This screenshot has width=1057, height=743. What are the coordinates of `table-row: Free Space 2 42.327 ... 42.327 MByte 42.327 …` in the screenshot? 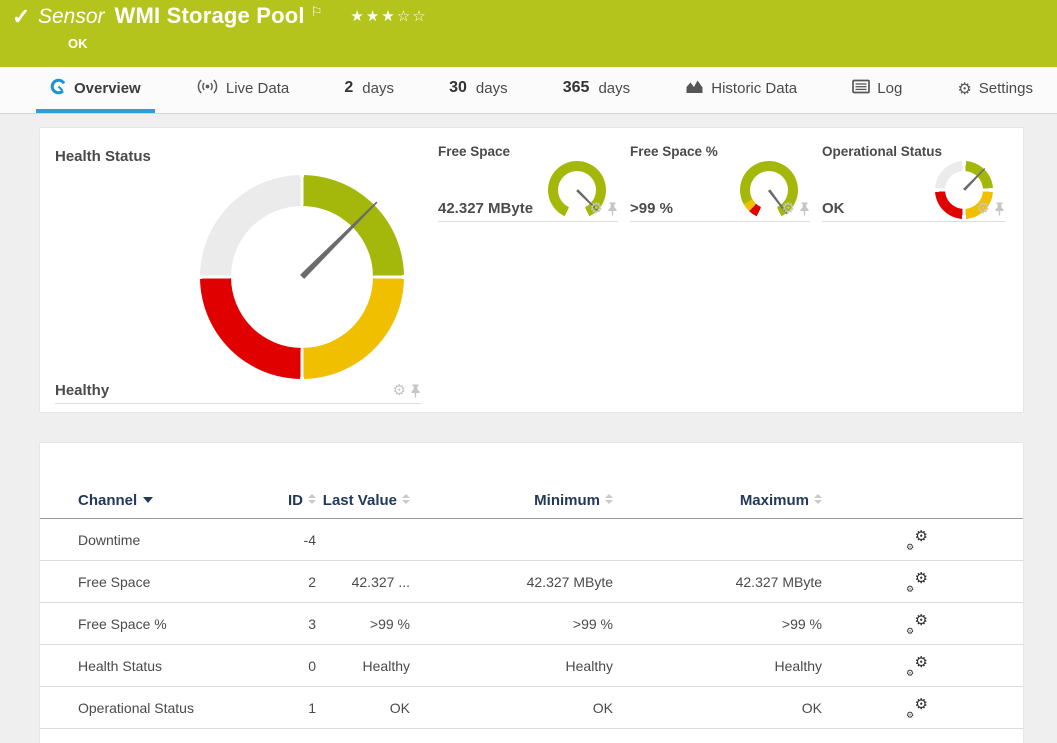 It's located at (531, 582).